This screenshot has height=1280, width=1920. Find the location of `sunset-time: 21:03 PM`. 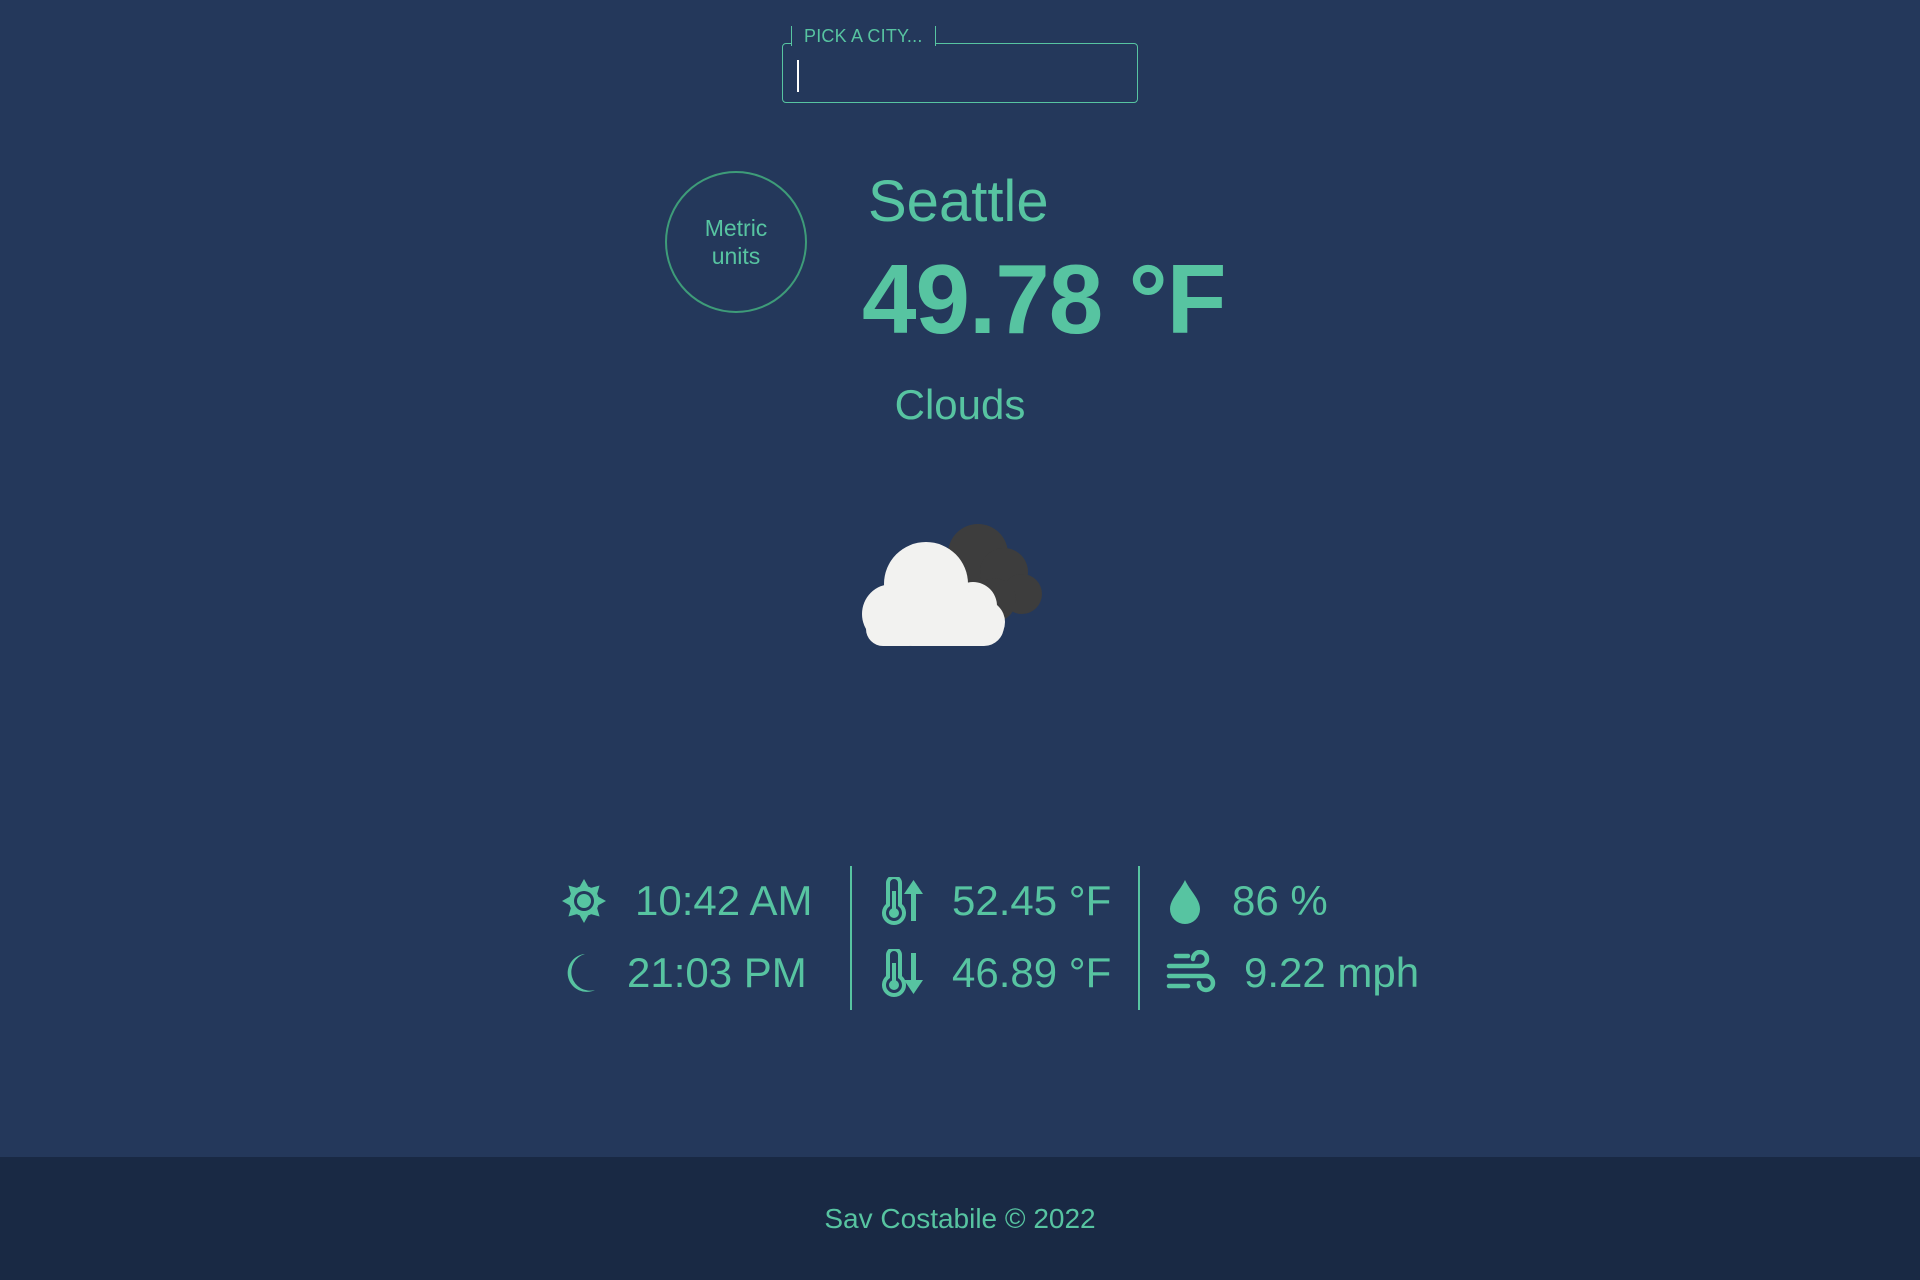

sunset-time: 21:03 PM is located at coordinates (717, 972).